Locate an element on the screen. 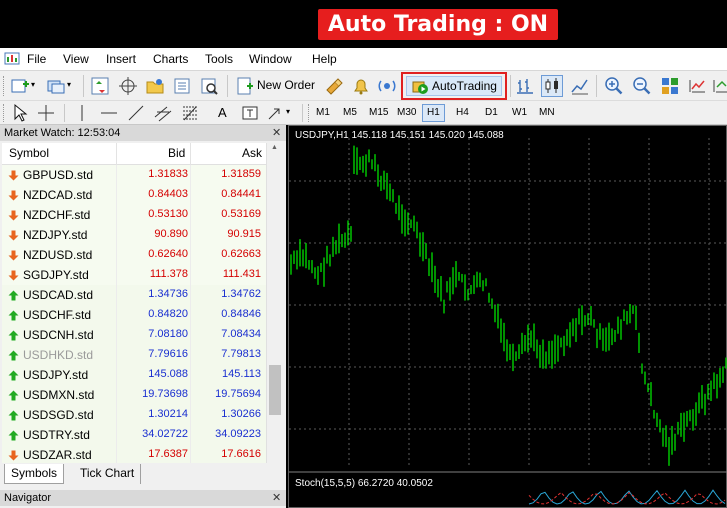 This screenshot has height=508, width=727. timeframe-h4-button: H4 is located at coordinates (462, 112).